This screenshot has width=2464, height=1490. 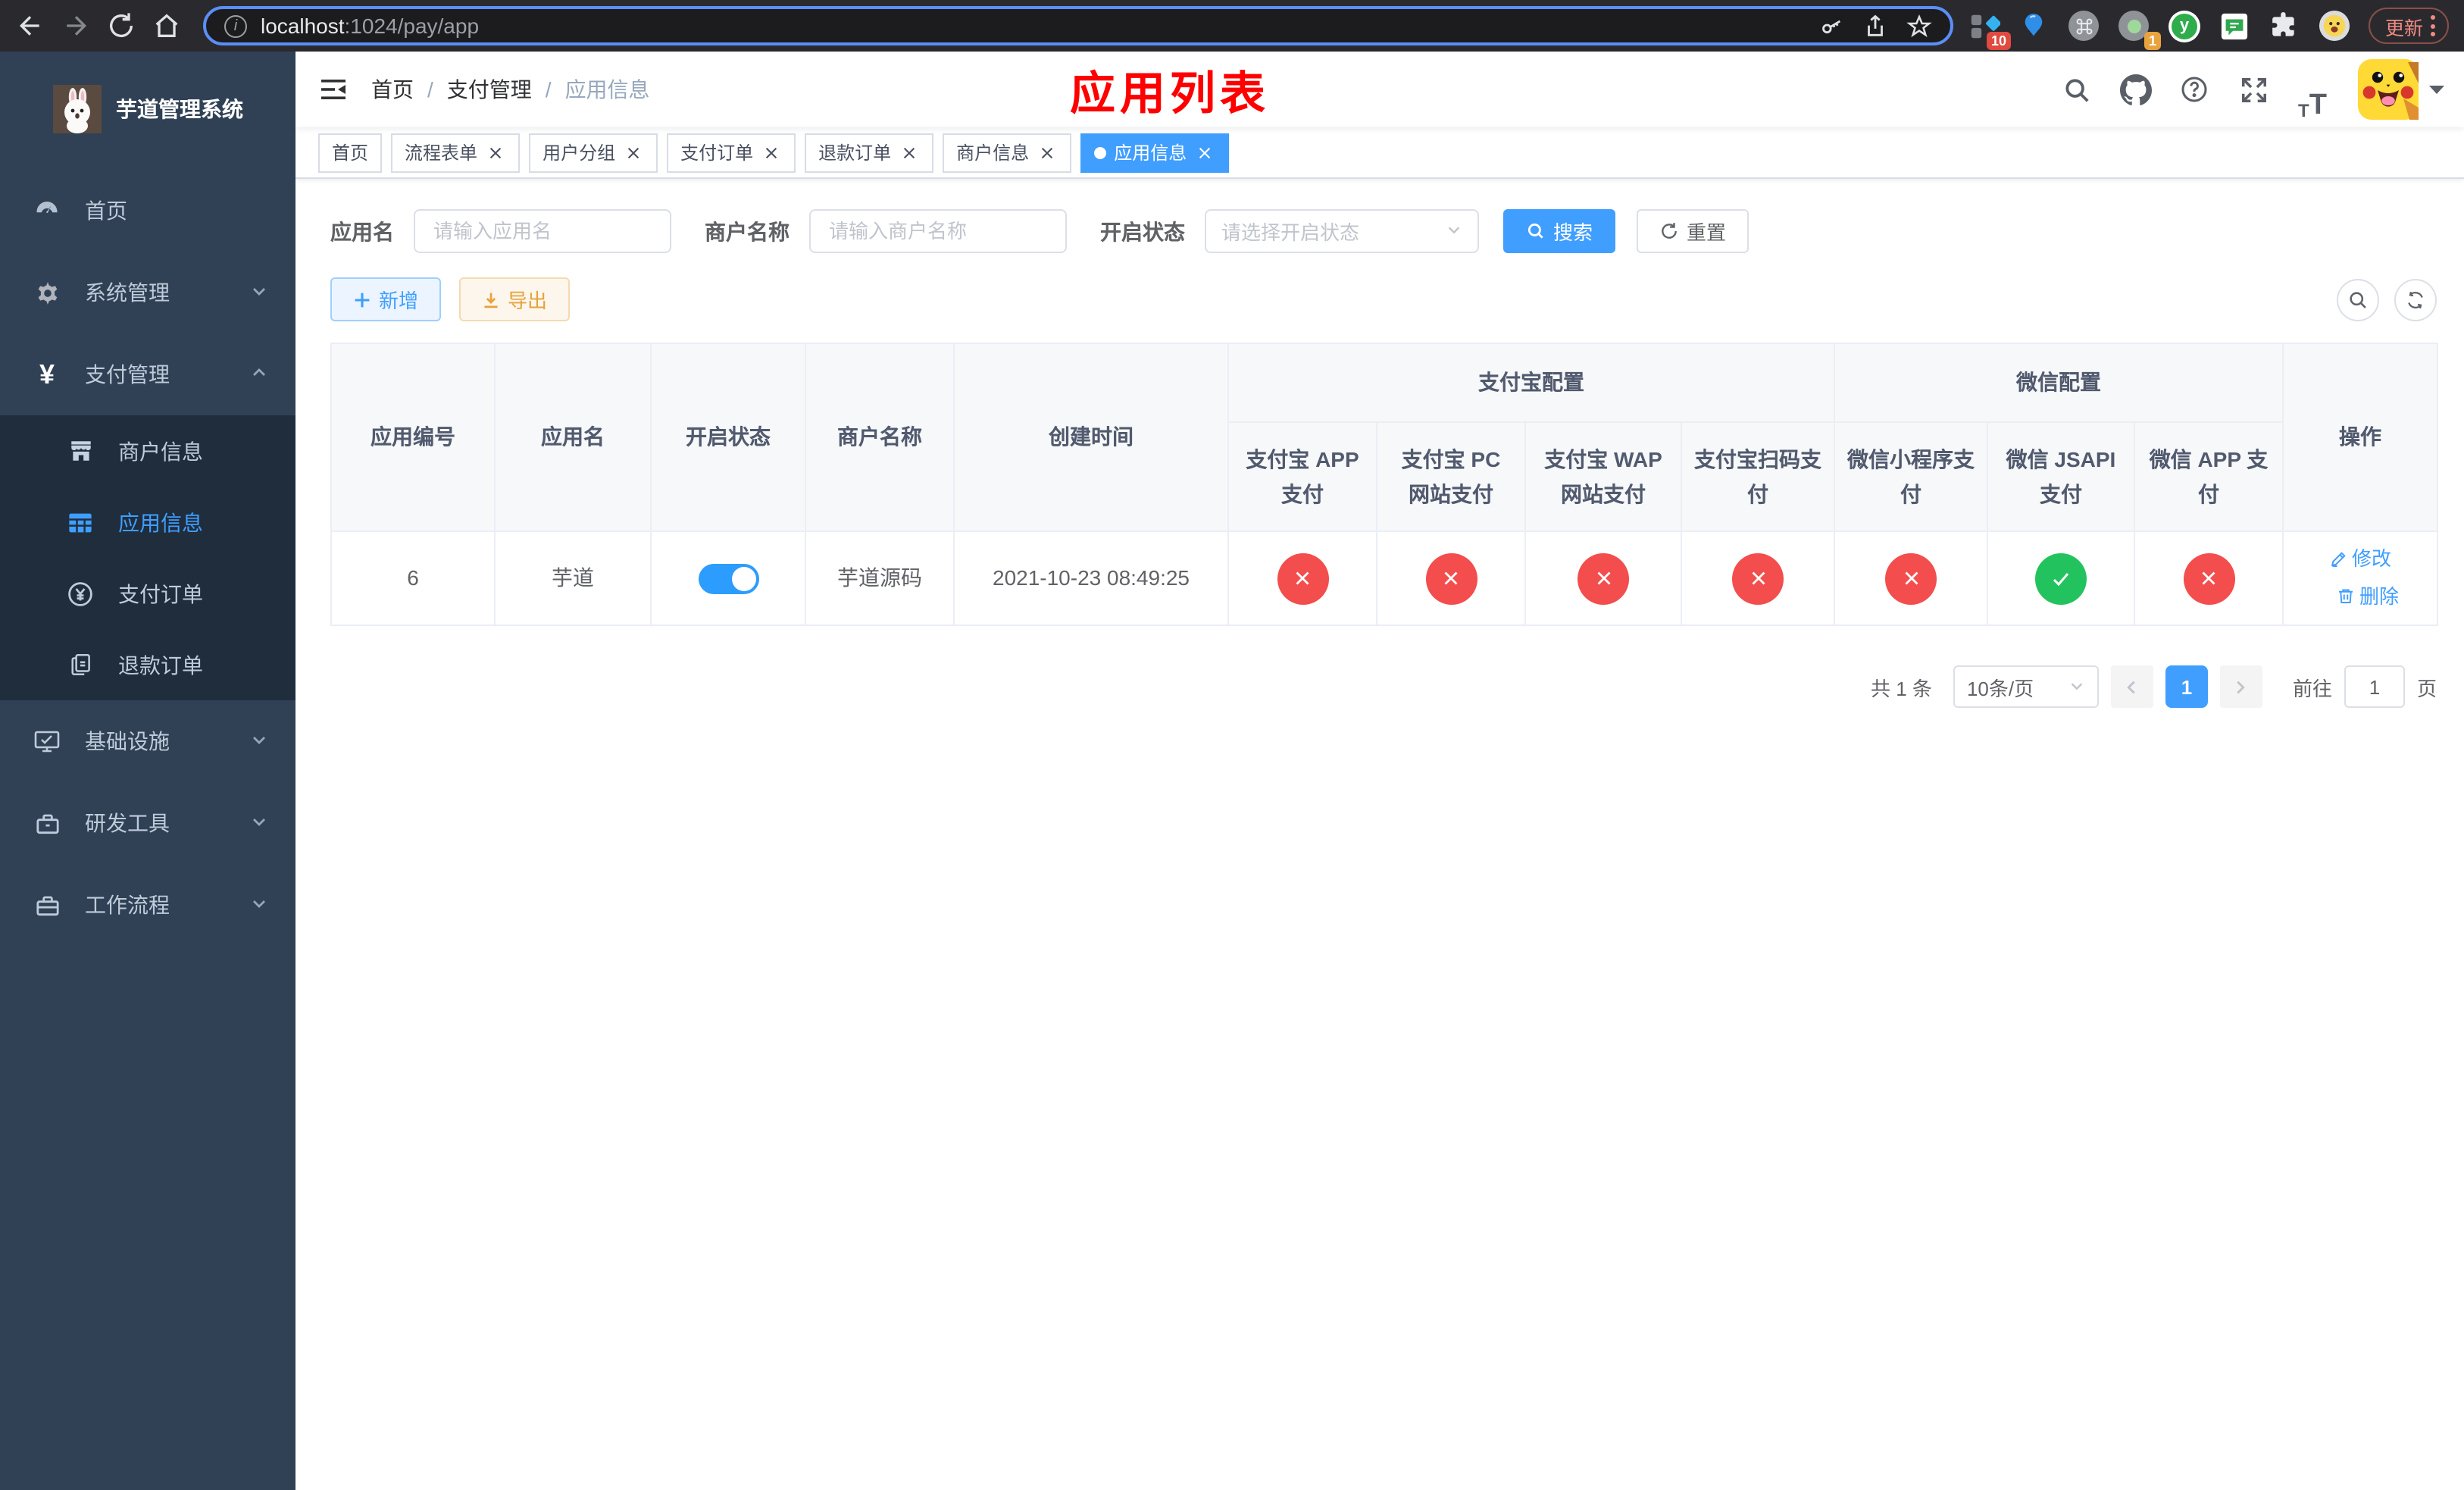 What do you see at coordinates (30, 26) in the screenshot?
I see `back-icon` at bounding box center [30, 26].